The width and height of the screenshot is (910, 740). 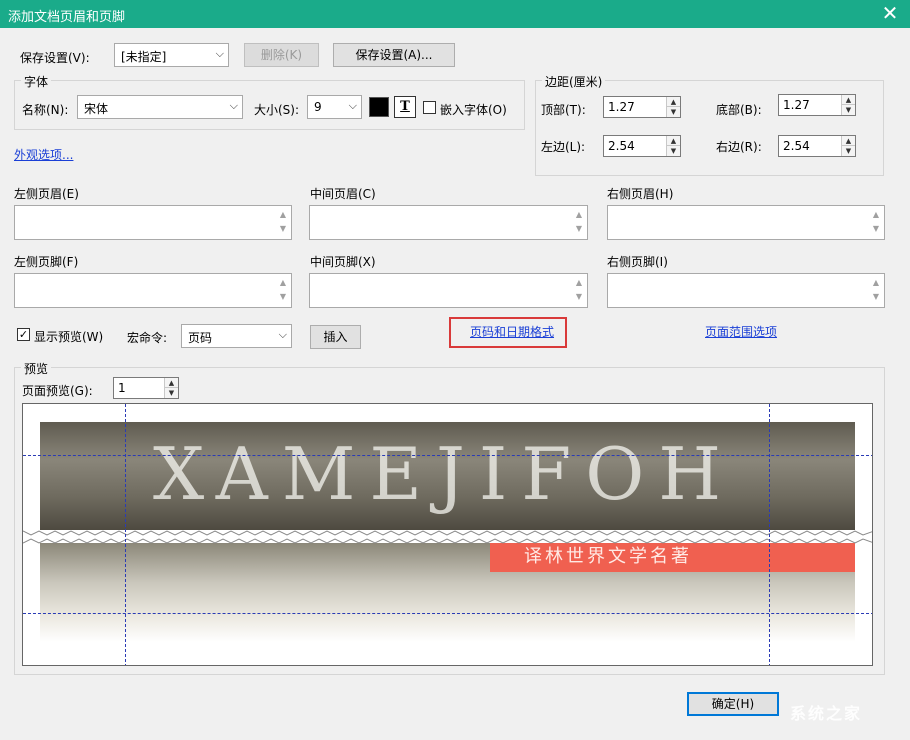 I want to click on embed-font-label: 嵌入字体(O), so click(x=473, y=110).